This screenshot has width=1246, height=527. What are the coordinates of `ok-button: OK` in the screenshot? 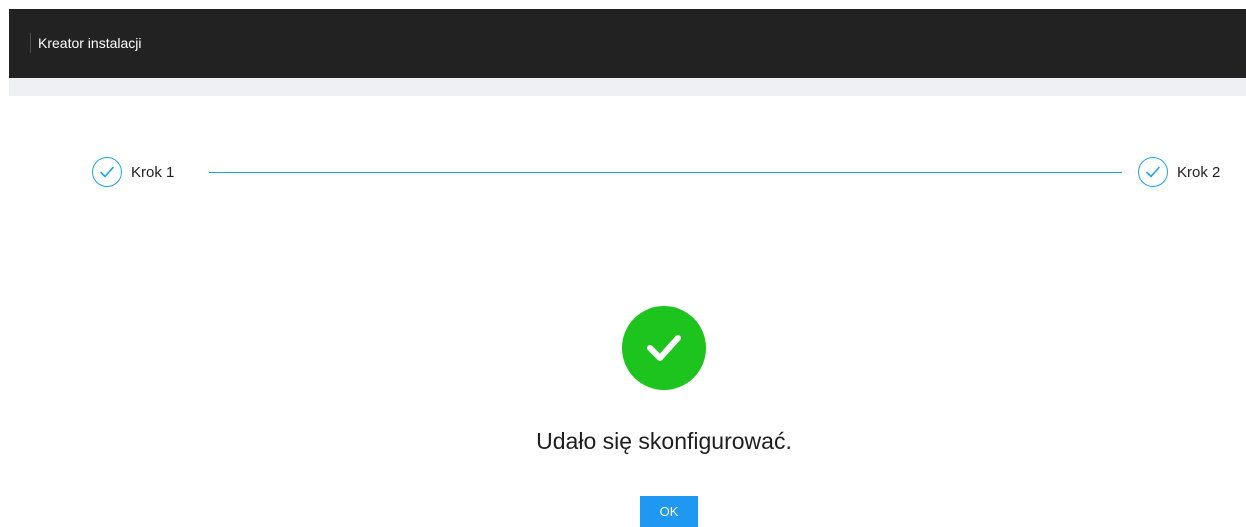 It's located at (669, 511).